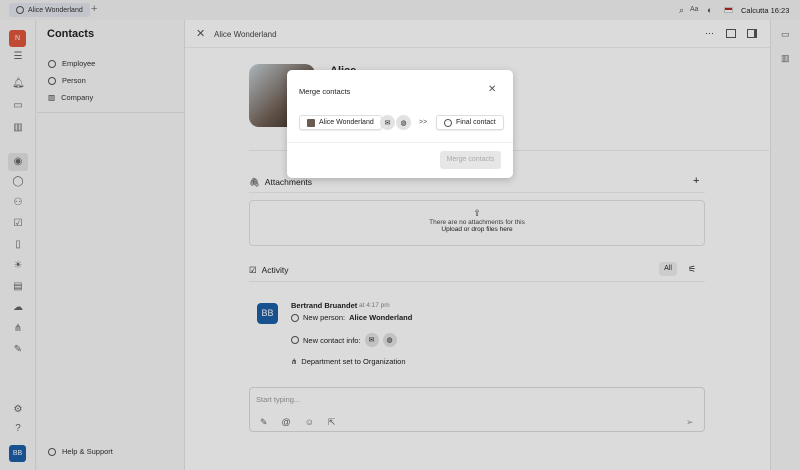  Describe the element at coordinates (311, 122) in the screenshot. I see `contact-avatar` at that location.